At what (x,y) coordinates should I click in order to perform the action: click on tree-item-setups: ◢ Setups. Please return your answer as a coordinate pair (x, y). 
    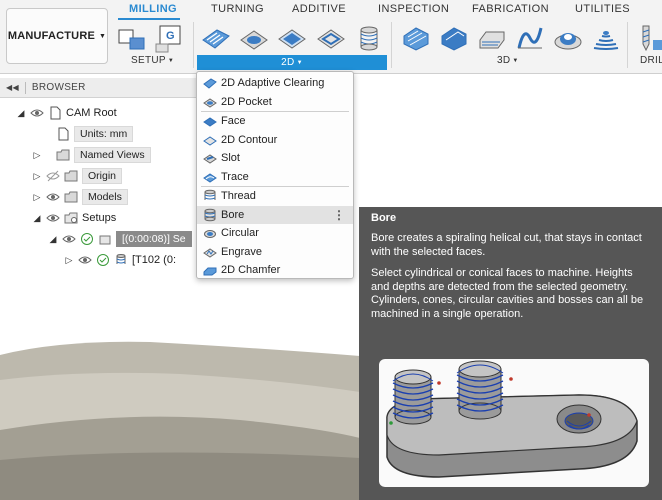
    Looking at the image, I should click on (74, 218).